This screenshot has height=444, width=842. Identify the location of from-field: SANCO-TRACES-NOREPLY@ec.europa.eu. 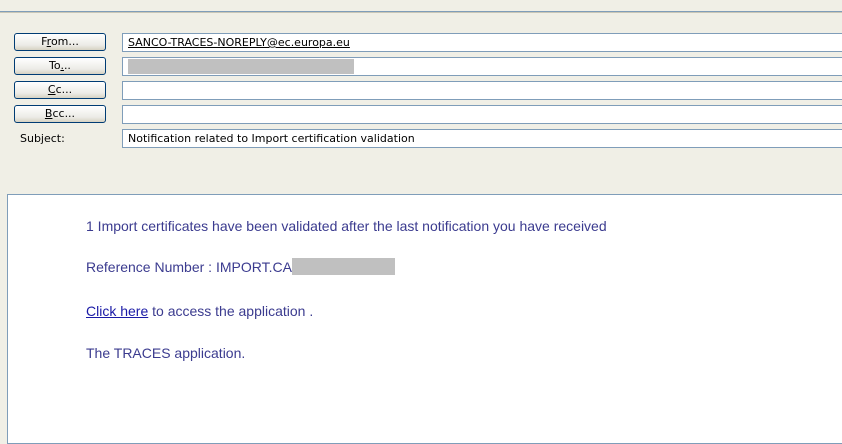
(482, 42).